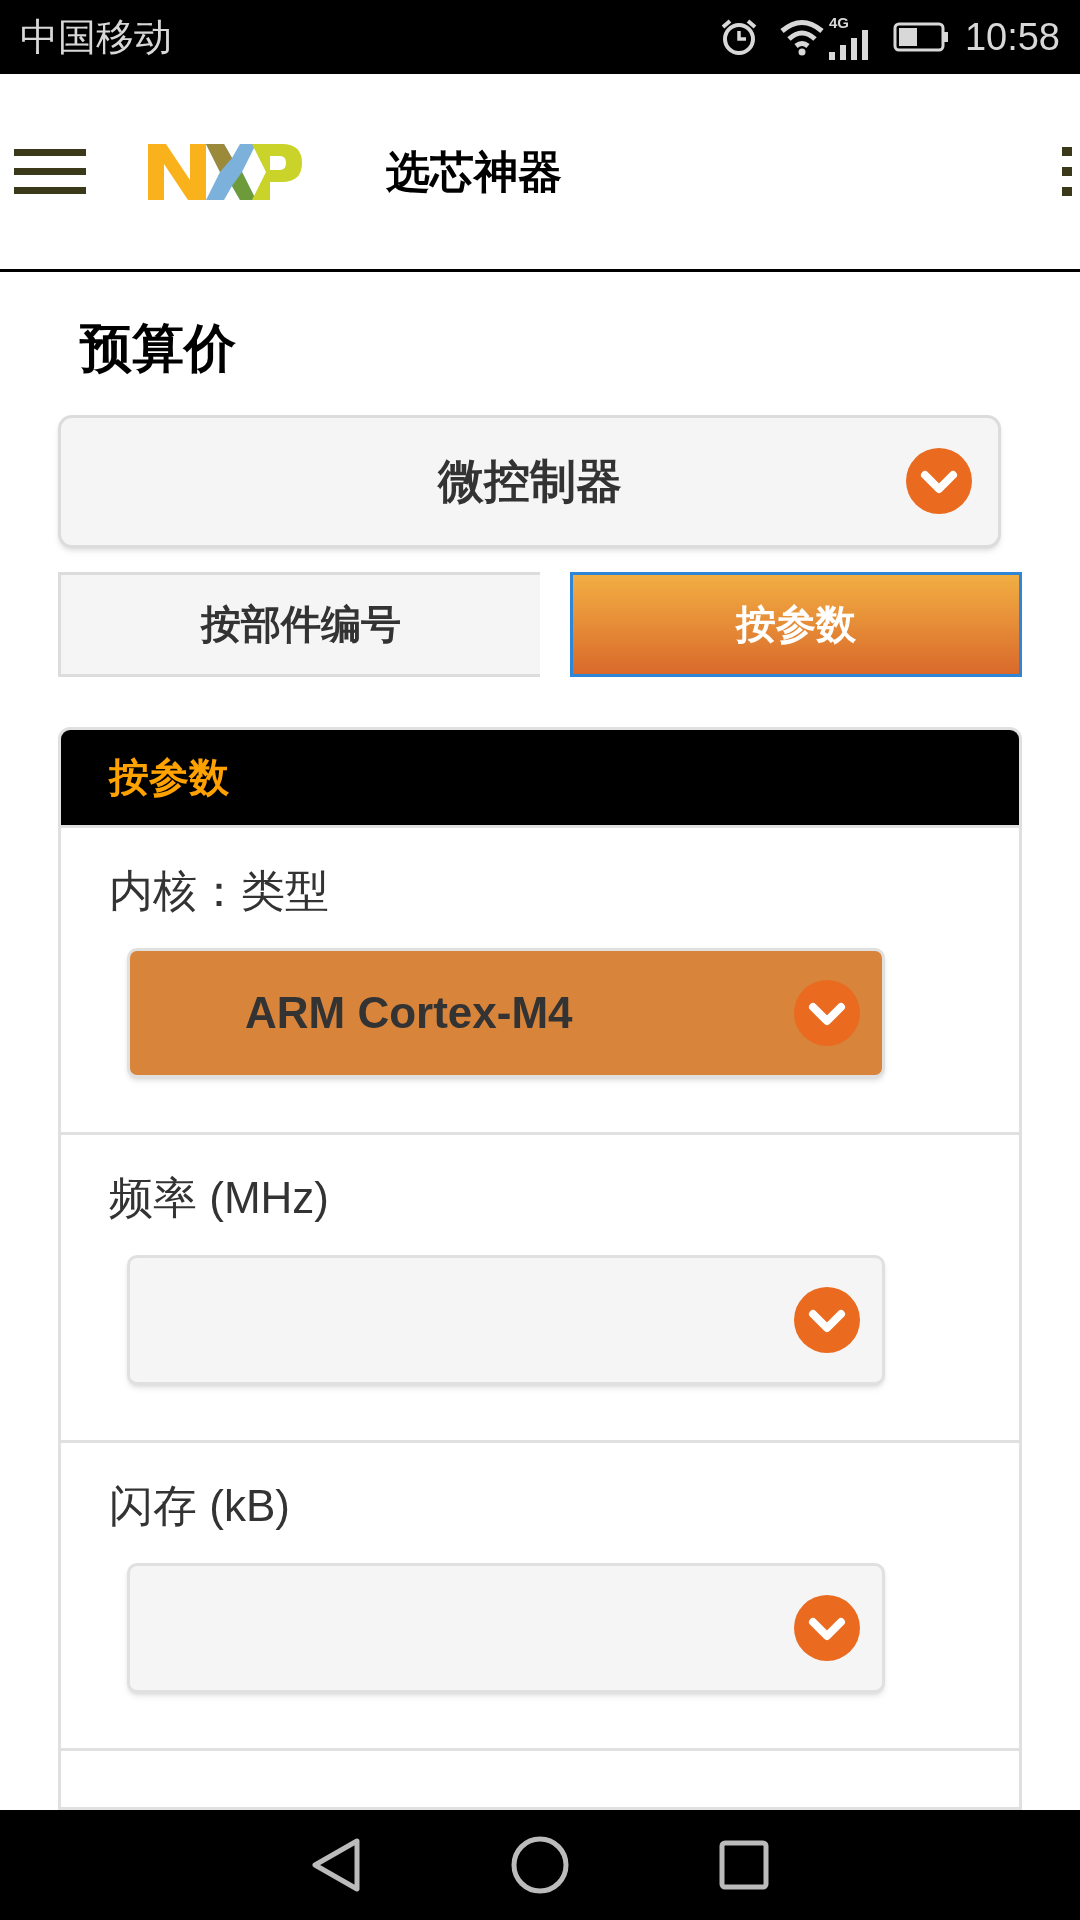 The image size is (1080, 1920). Describe the element at coordinates (838, 22) in the screenshot. I see `network-type: 4G` at that location.